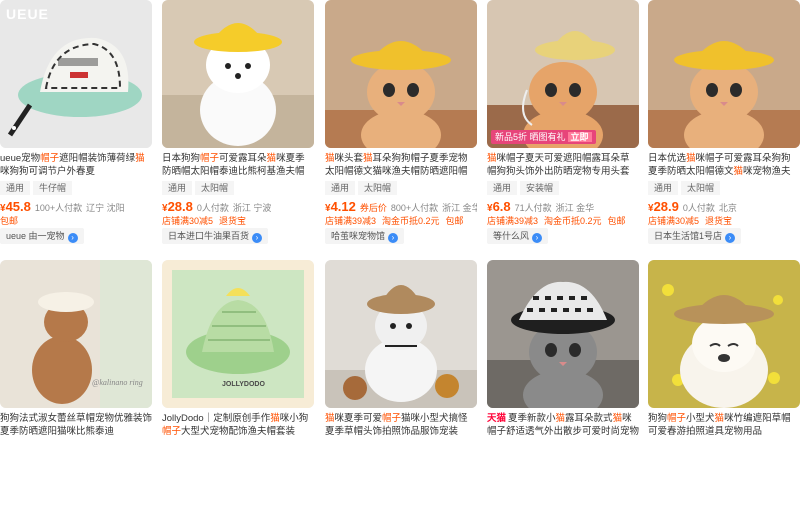 The image size is (800, 510). What do you see at coordinates (563, 188) in the screenshot?
I see `attribute-tags: 通用 安装帽` at bounding box center [563, 188].